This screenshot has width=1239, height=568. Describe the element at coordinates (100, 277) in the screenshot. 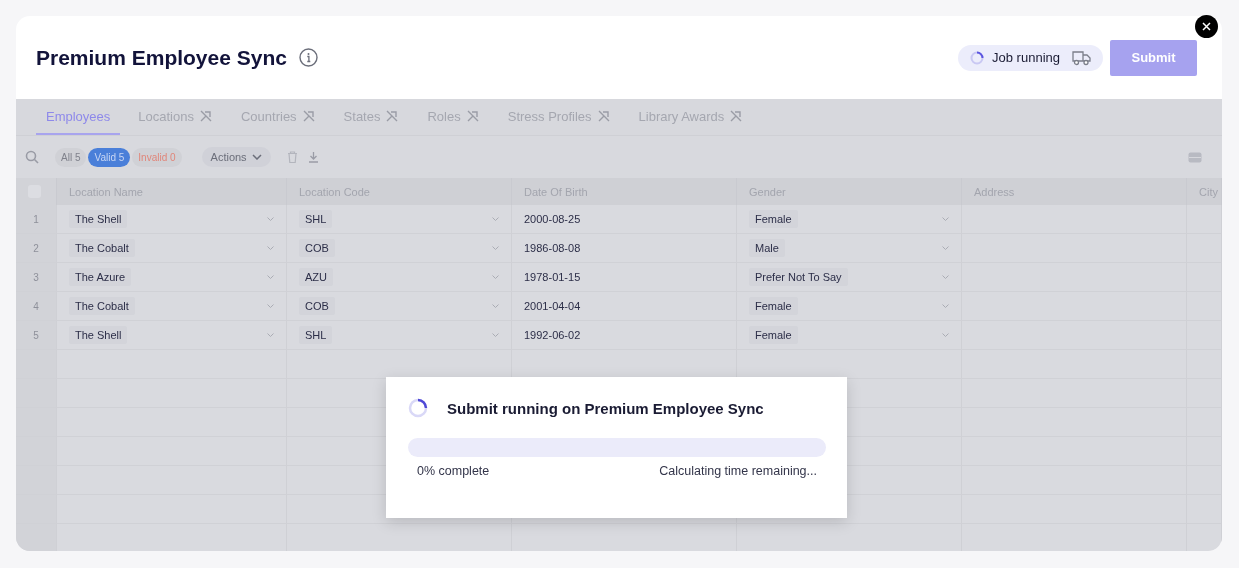

I see `select-value: The Azure` at that location.